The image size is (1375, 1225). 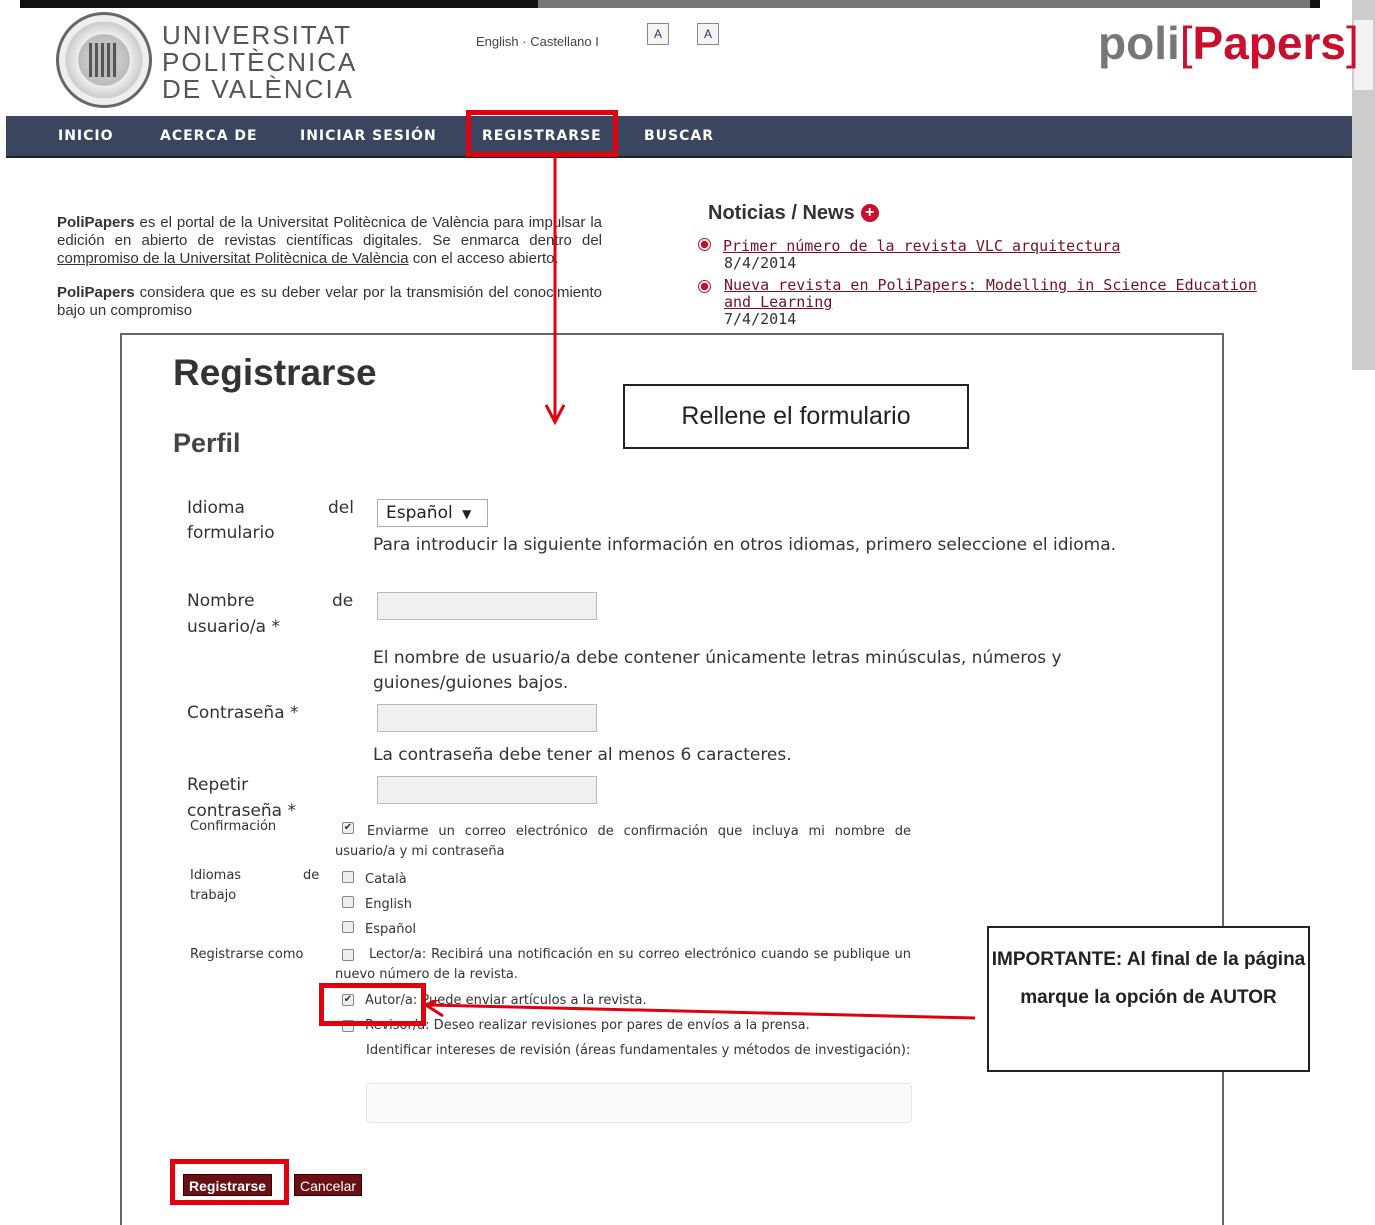 What do you see at coordinates (793, 213) in the screenshot?
I see `news-title: Noticias / News +` at bounding box center [793, 213].